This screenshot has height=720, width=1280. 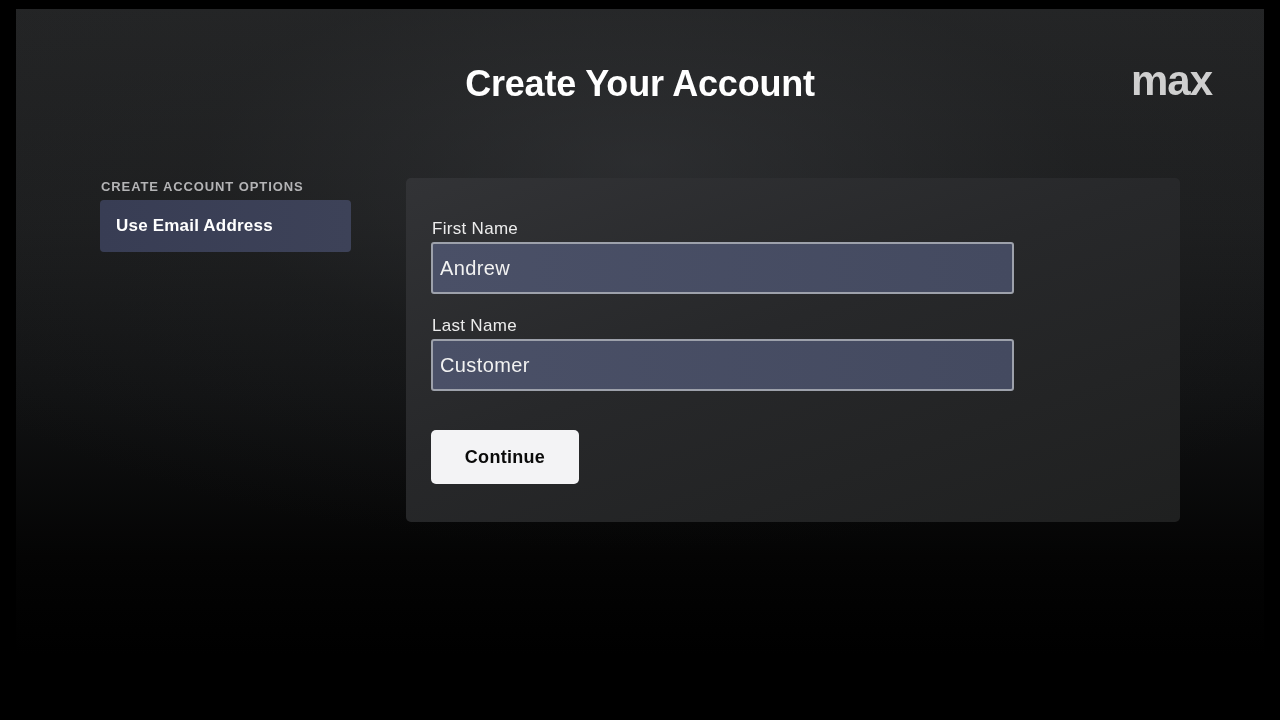 I want to click on sidebar-item: Use Email Address, so click(x=225, y=226).